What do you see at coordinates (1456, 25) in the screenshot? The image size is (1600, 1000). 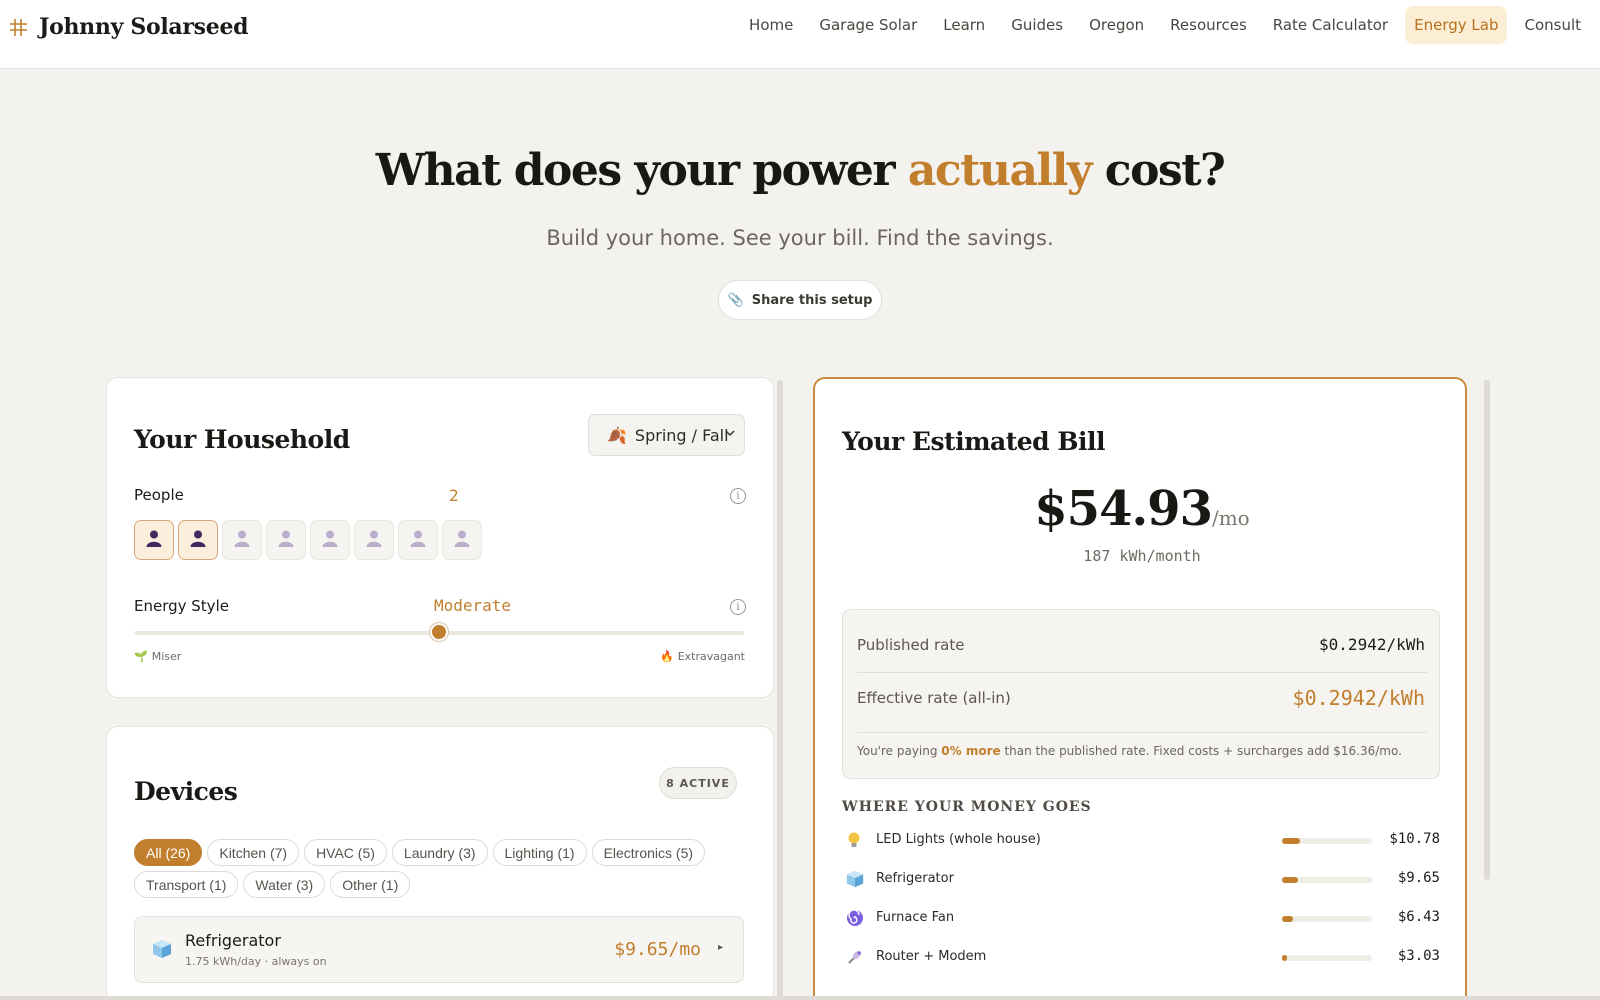 I see `nav-link-energy-lab: Energy Lab` at bounding box center [1456, 25].